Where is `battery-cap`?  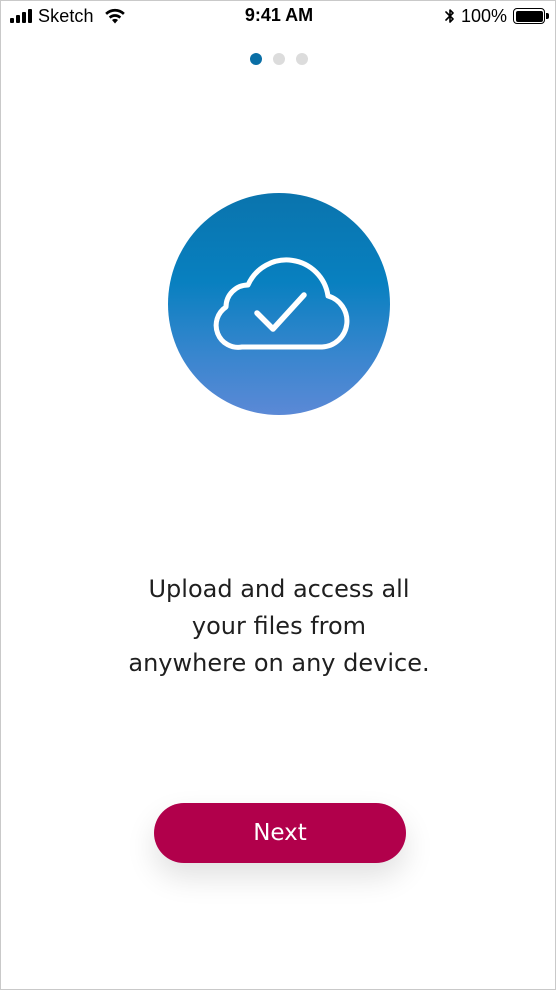 battery-cap is located at coordinates (547, 16).